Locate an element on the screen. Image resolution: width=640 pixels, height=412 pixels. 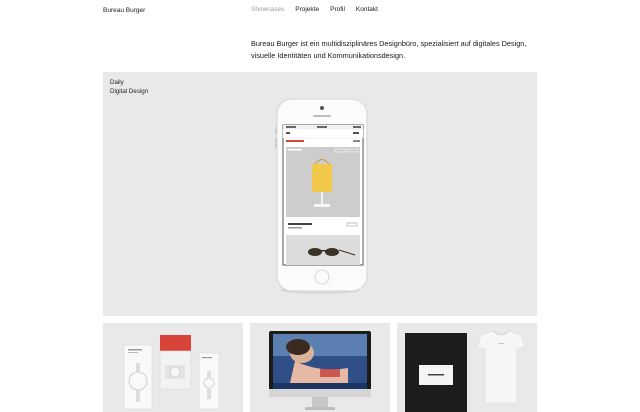
main-nav: Showcases Projekte Profil Kontakt is located at coordinates (314, 9).